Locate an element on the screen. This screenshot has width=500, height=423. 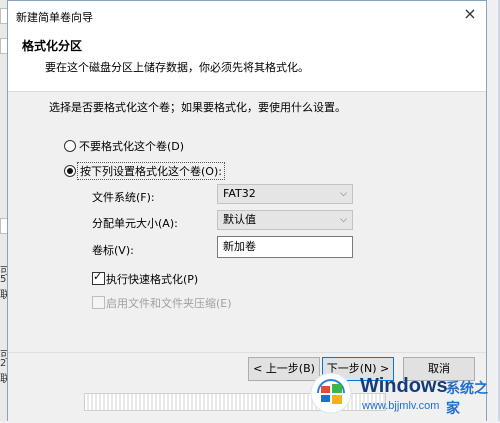
watermark-url: www.bjjmlv.com is located at coordinates (401, 406).